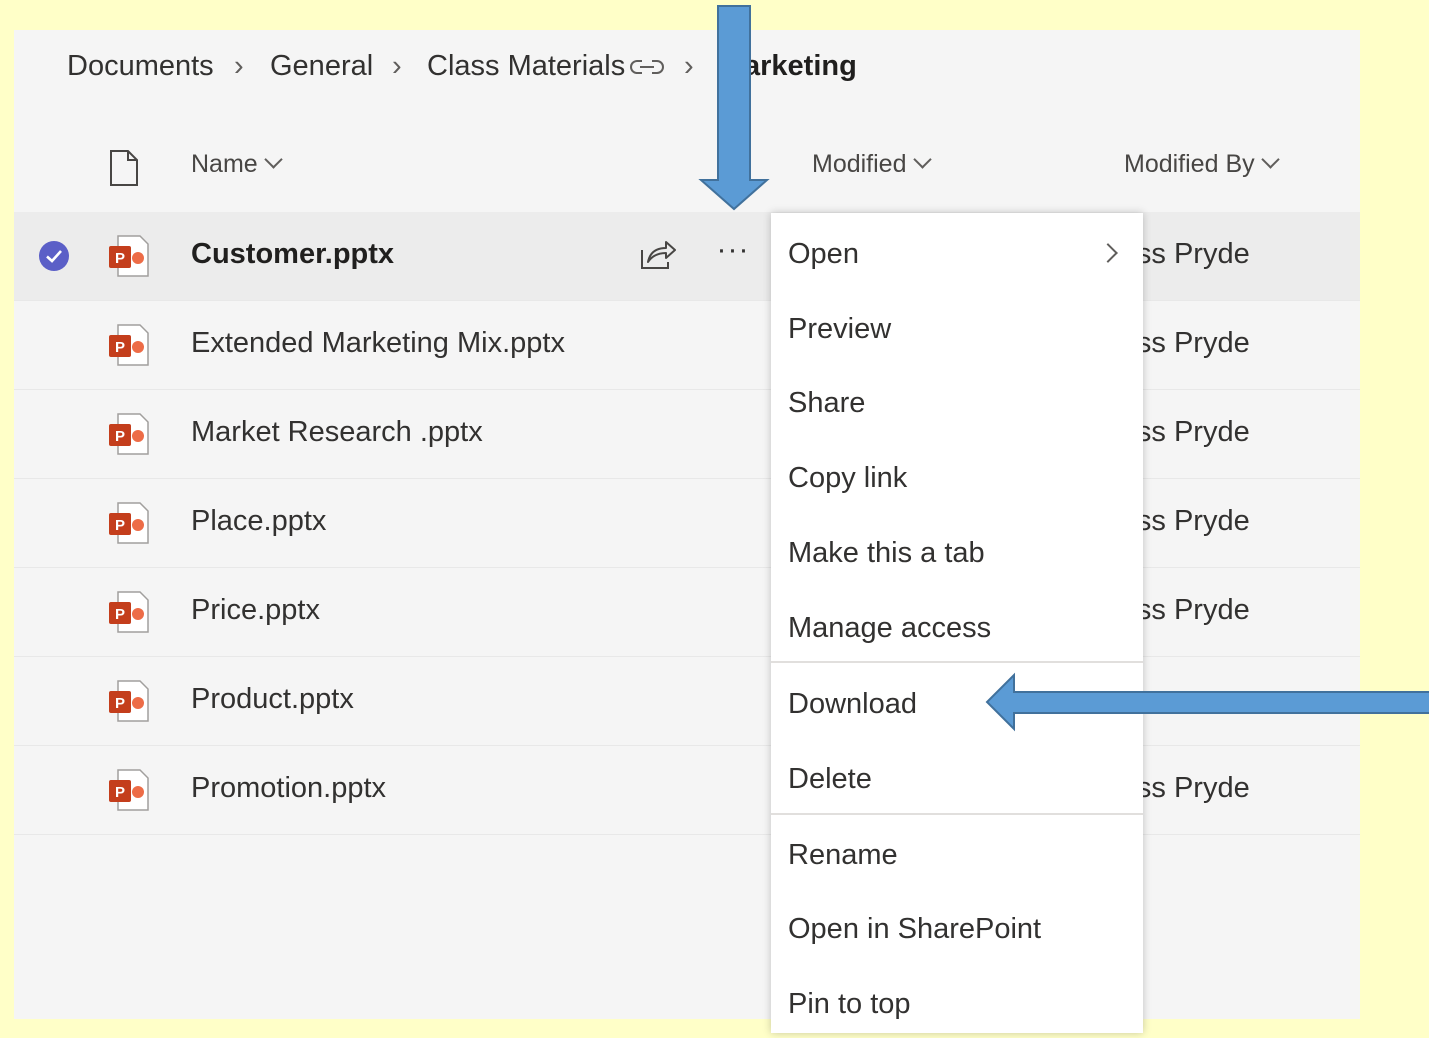 The width and height of the screenshot is (1429, 1038). I want to click on menu-item-label: Open, so click(823, 254).